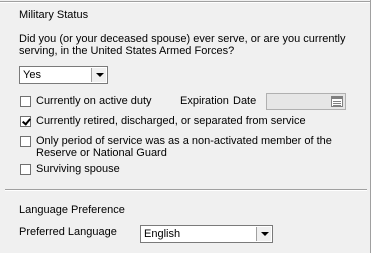 This screenshot has height=253, width=378. I want to click on expiration-date-field, so click(306, 101).